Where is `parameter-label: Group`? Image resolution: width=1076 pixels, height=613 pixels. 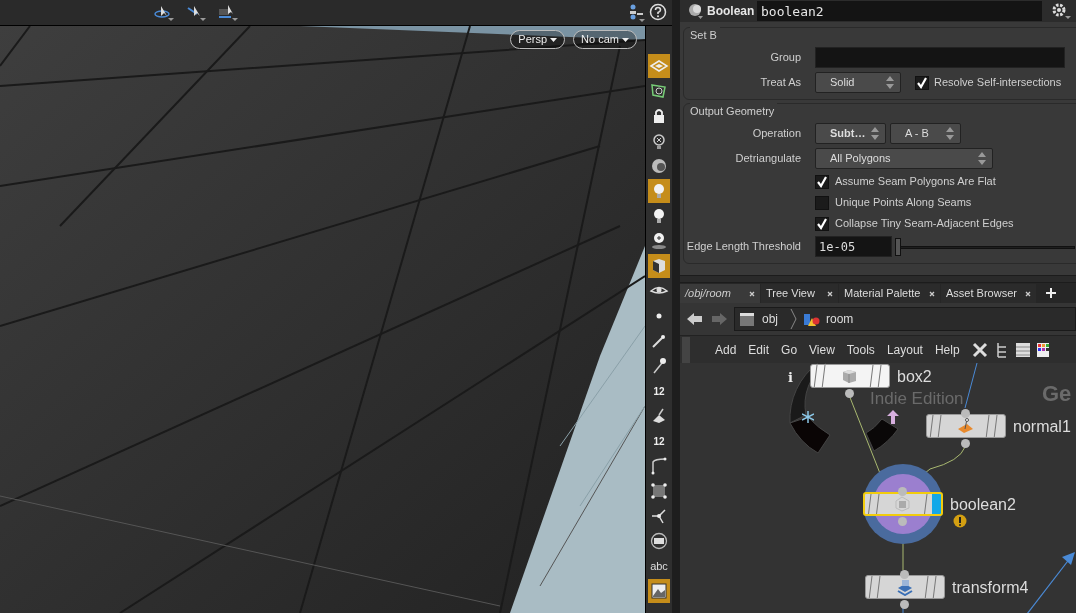
parameter-label: Group is located at coordinates (785, 58).